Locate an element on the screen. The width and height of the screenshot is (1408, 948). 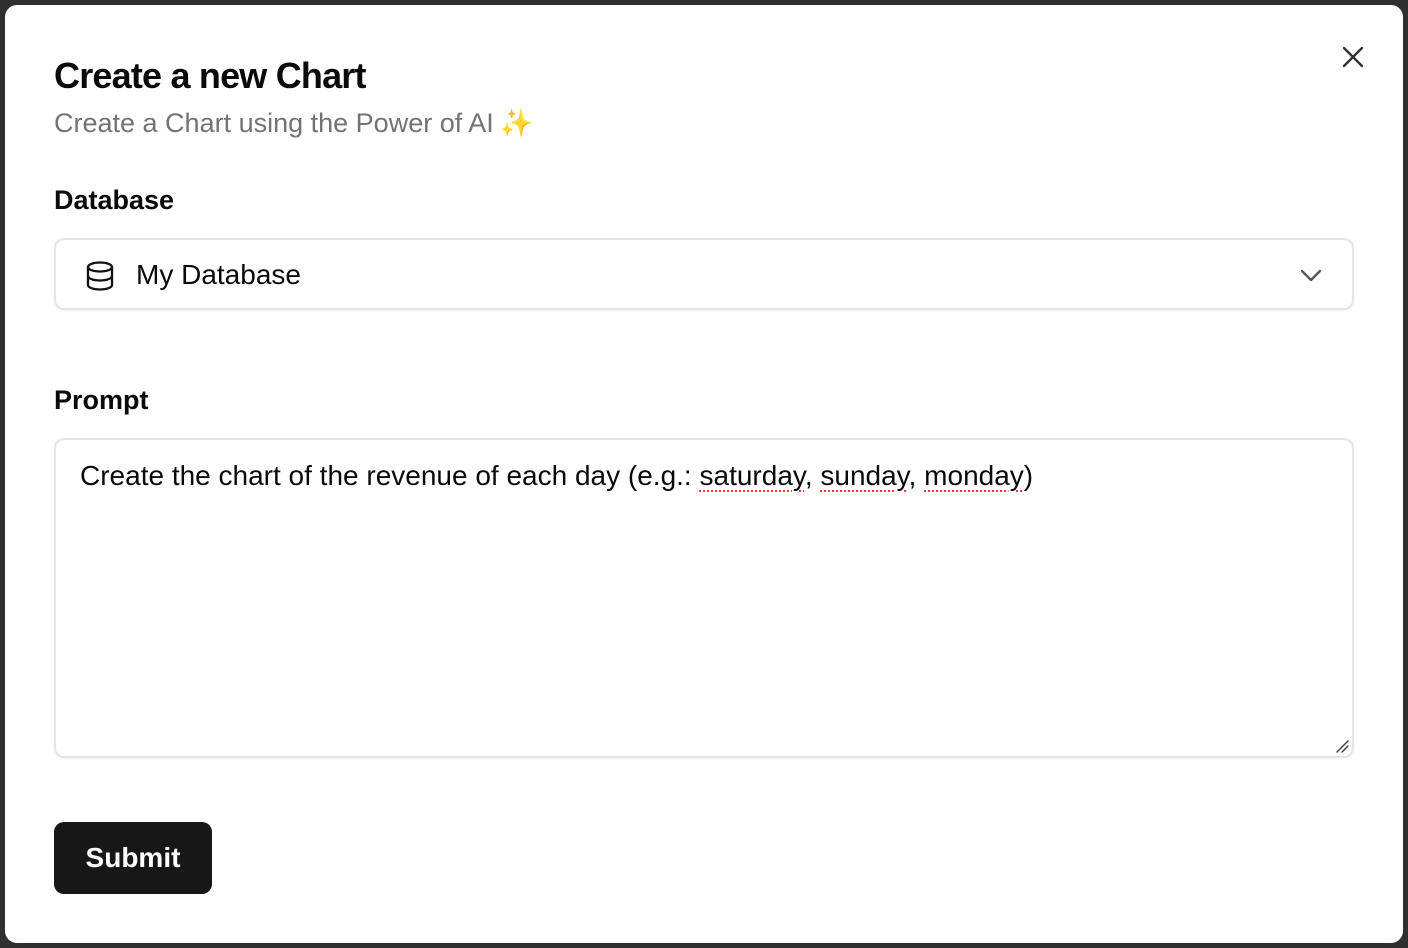
close-button is located at coordinates (1353, 57).